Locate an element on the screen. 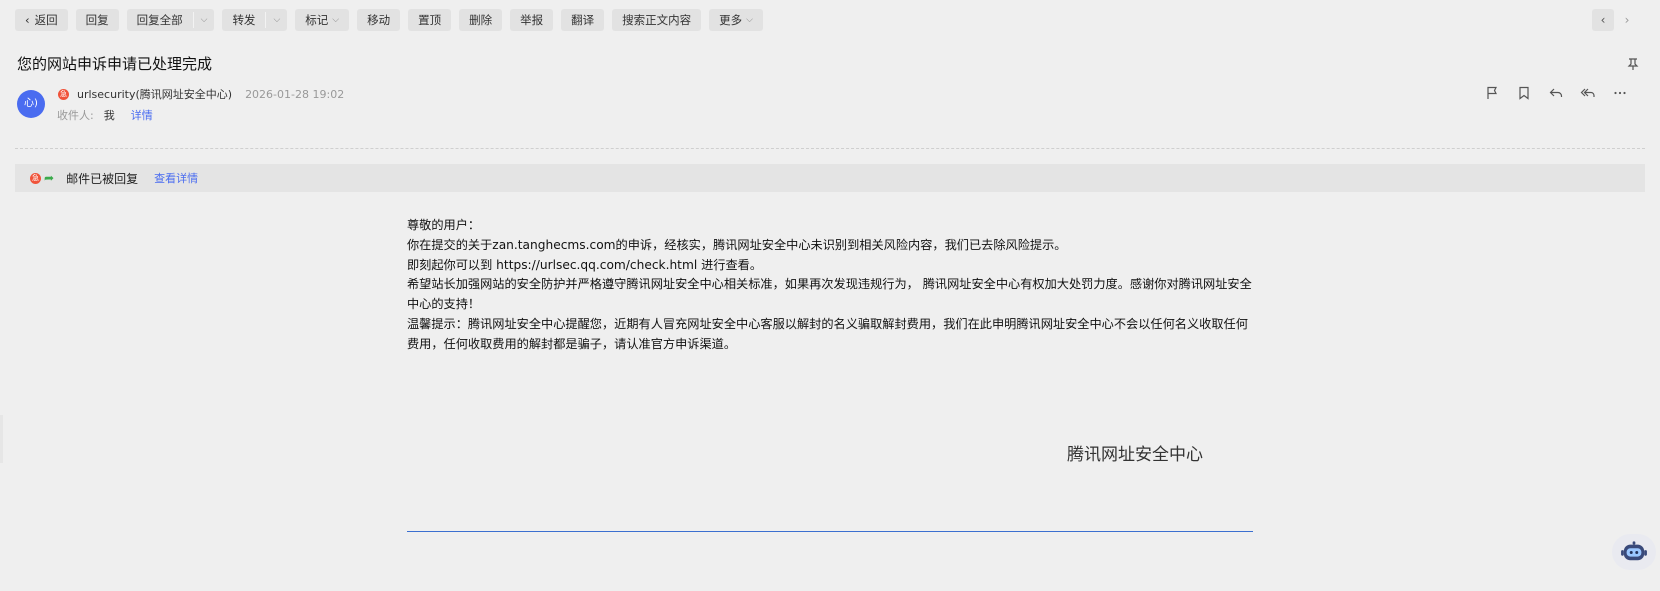 Image resolution: width=1660 pixels, height=591 pixels. forward-button: 转发 is located at coordinates (243, 20).